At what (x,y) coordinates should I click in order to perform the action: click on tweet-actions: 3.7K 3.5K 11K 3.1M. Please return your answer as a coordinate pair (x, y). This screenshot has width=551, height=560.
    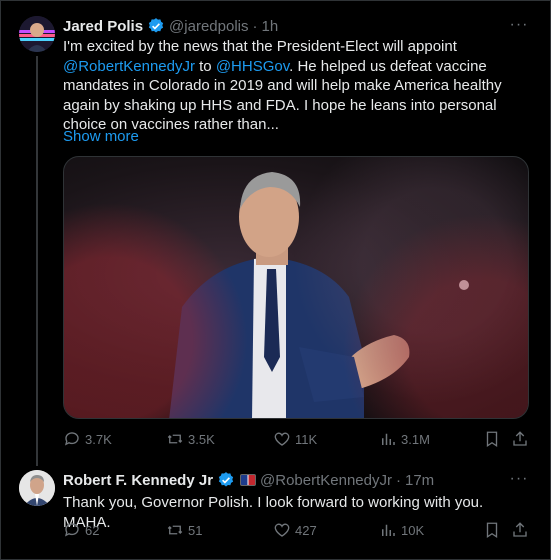
    Looking at the image, I should click on (296, 439).